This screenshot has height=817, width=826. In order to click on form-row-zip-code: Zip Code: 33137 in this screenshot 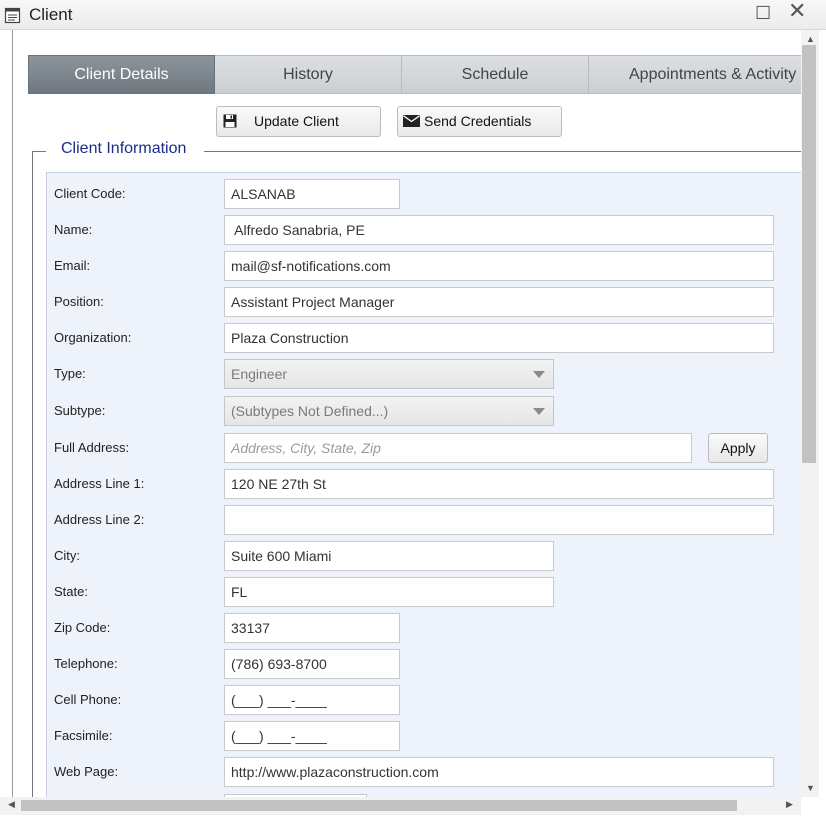, I will do `click(424, 628)`.